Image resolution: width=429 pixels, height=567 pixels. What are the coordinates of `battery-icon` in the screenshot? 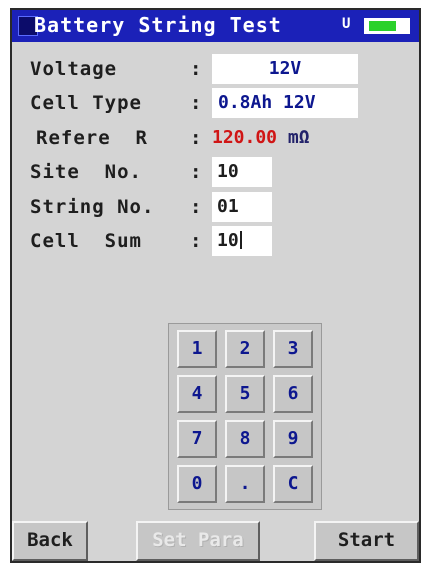 It's located at (387, 26).